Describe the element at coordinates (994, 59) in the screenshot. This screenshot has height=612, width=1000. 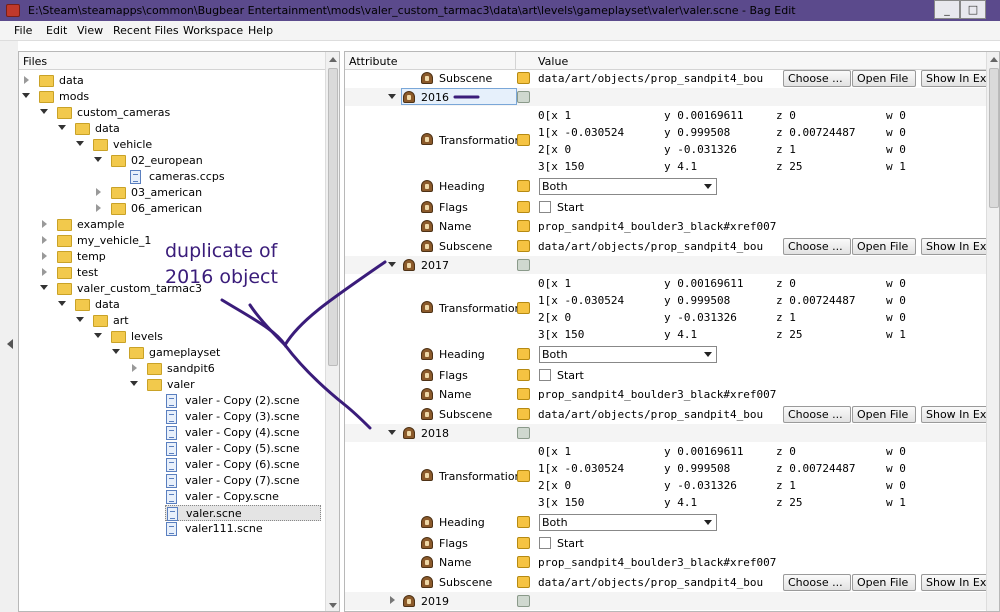
I see `attr-scroll-up-icon` at that location.